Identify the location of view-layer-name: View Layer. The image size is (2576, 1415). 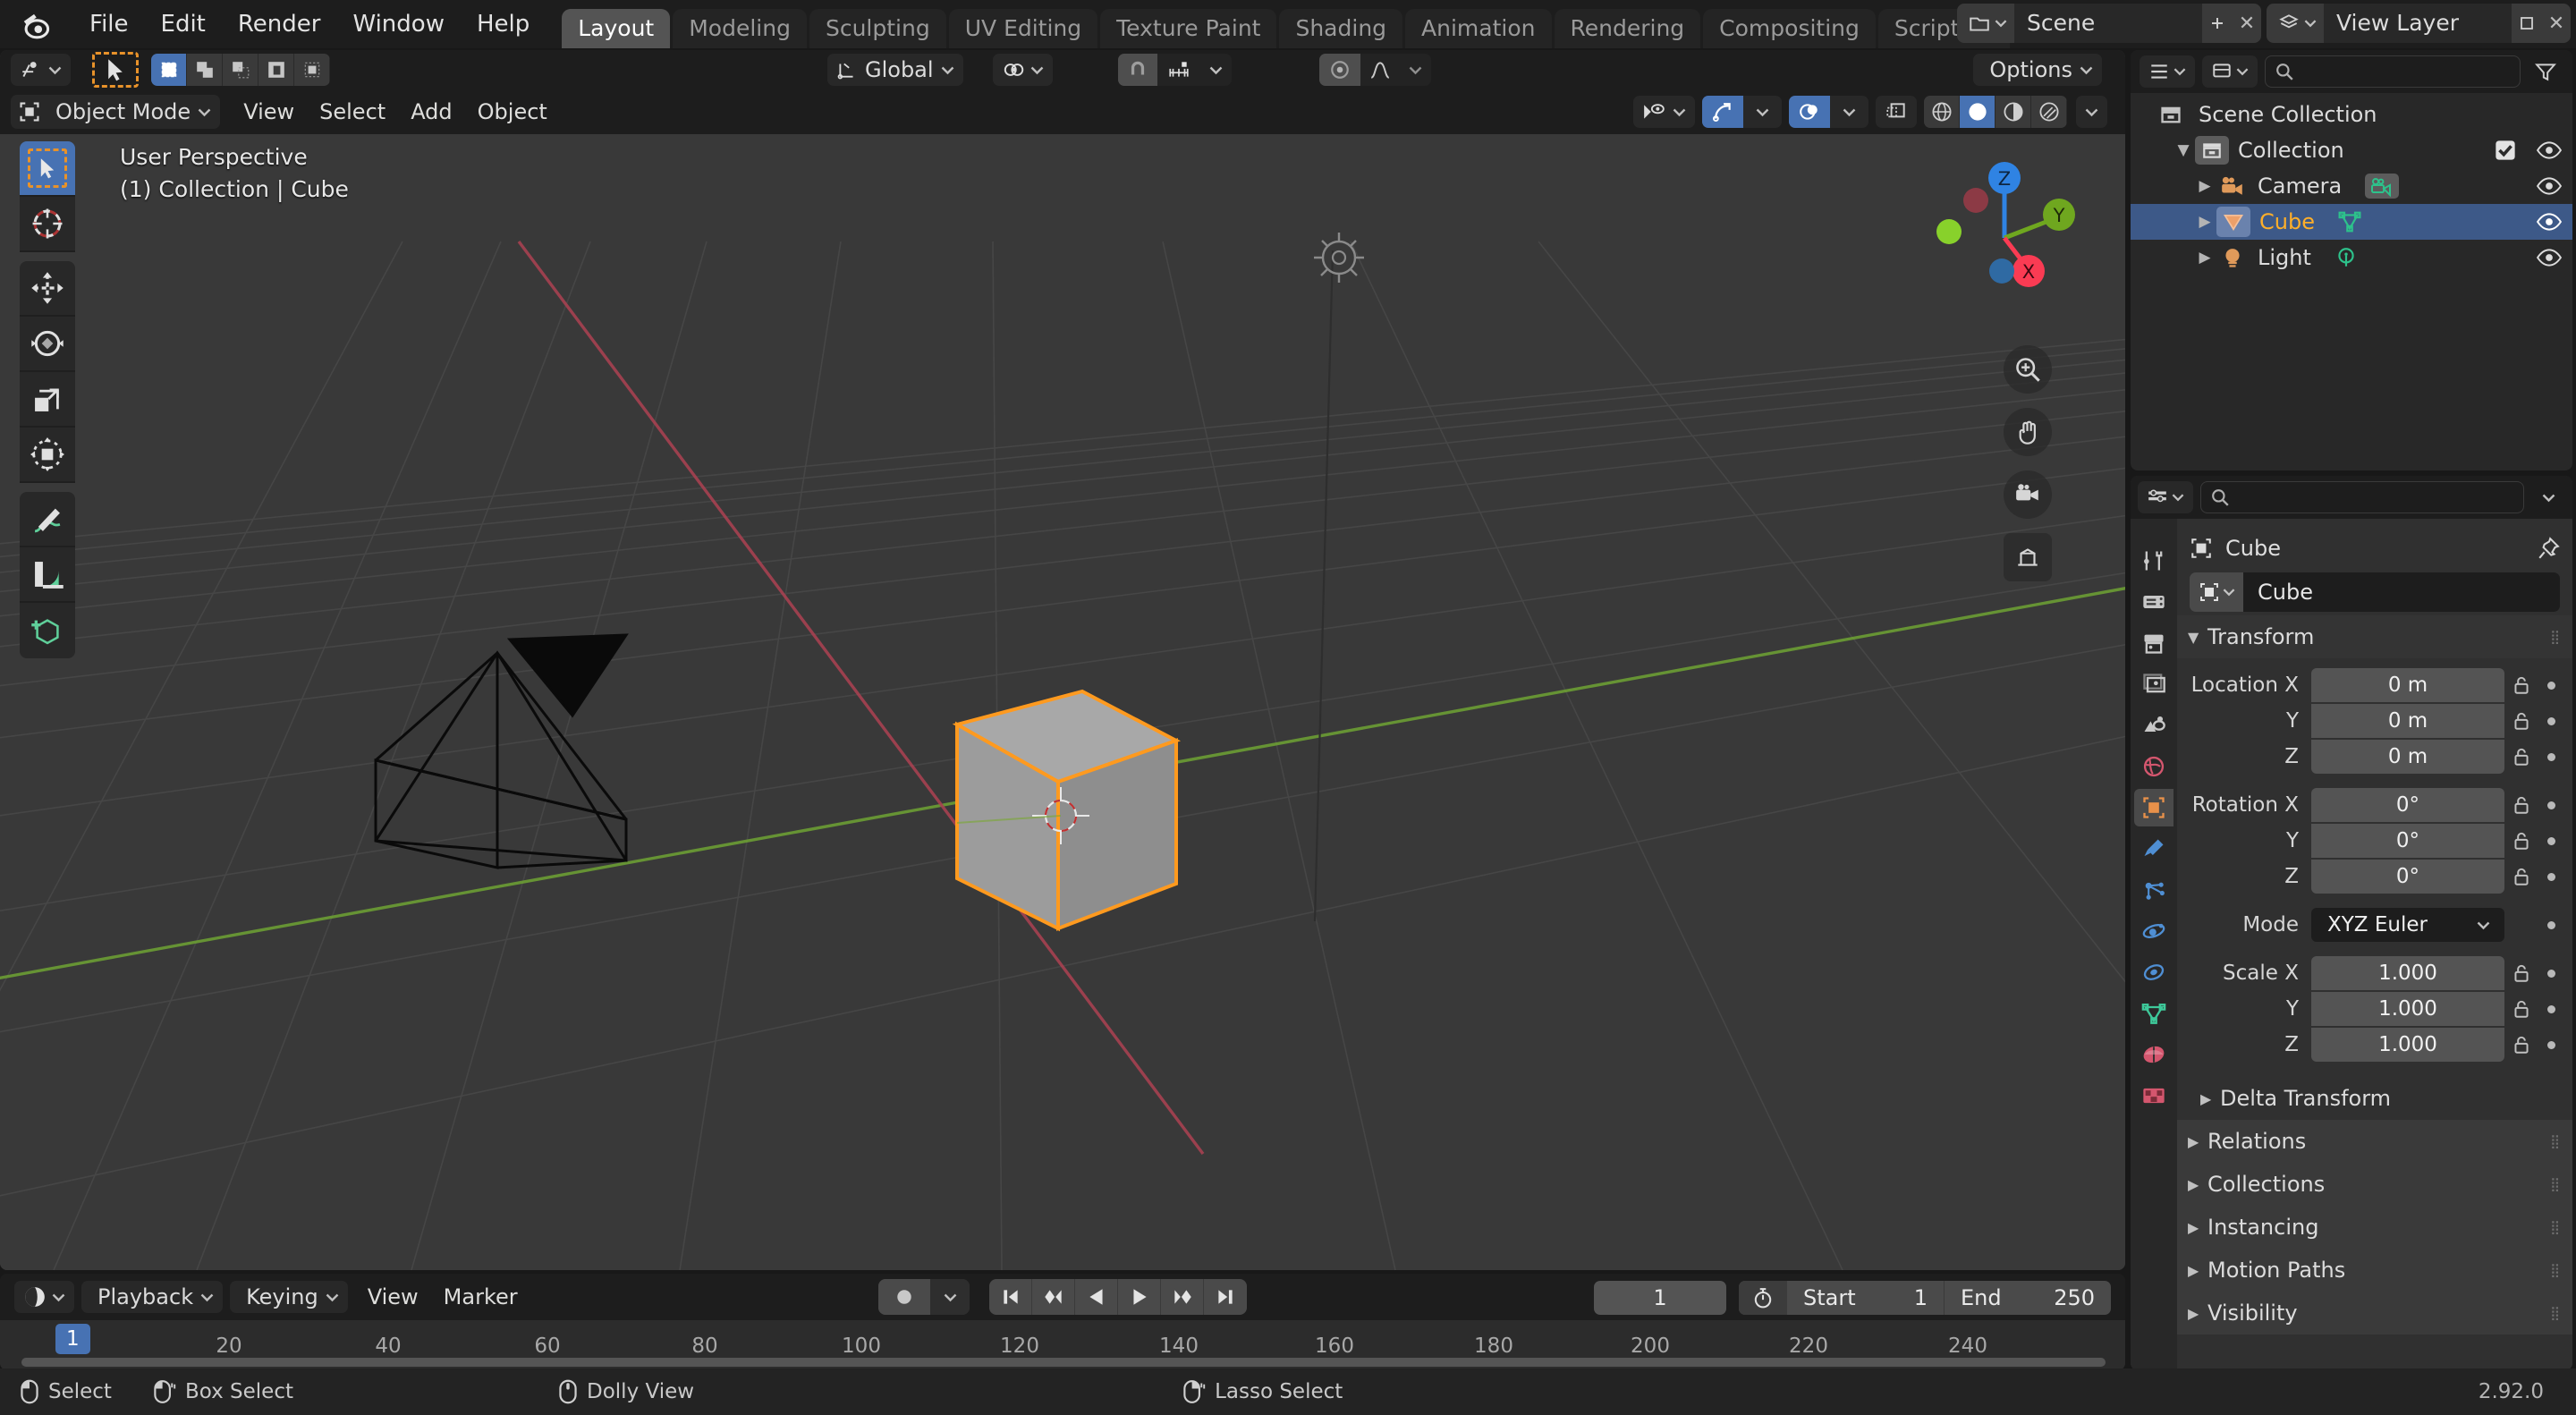
(2418, 23).